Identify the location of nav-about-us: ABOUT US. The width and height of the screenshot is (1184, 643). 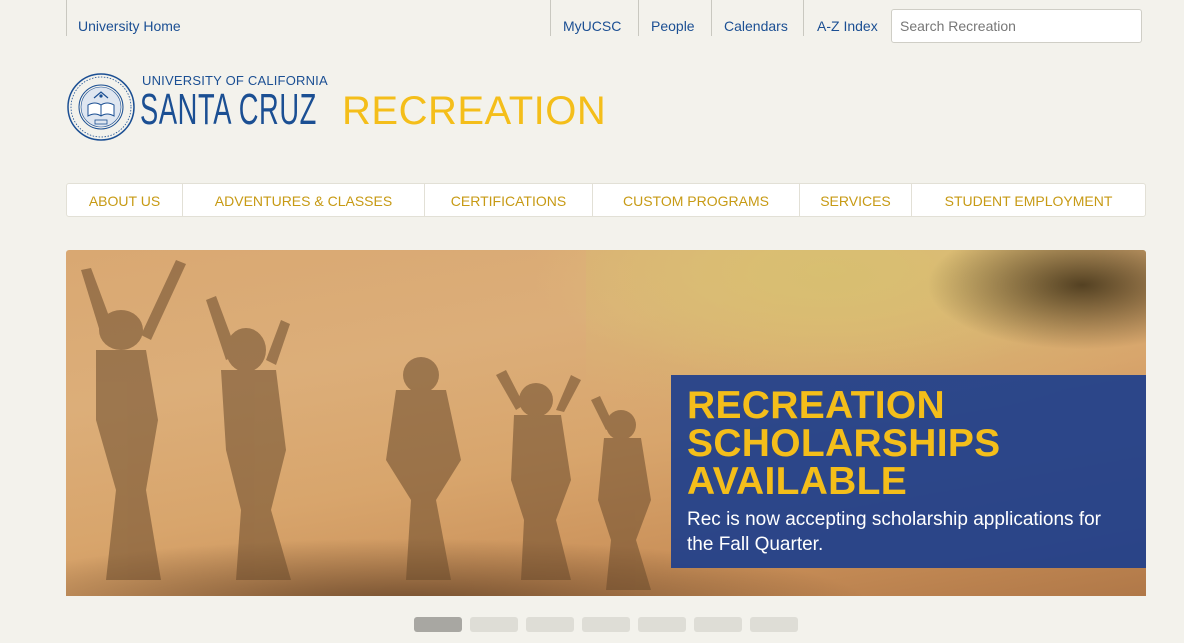
(125, 200).